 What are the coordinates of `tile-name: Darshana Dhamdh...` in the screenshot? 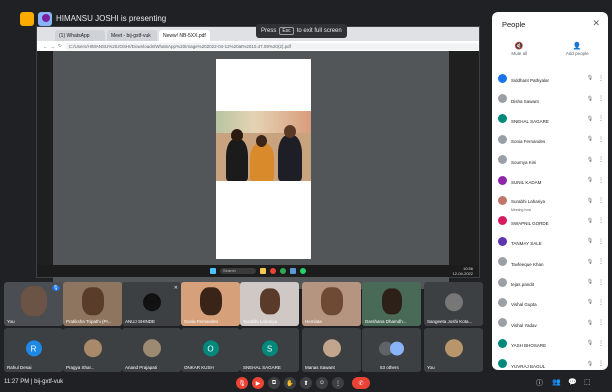 It's located at (386, 321).